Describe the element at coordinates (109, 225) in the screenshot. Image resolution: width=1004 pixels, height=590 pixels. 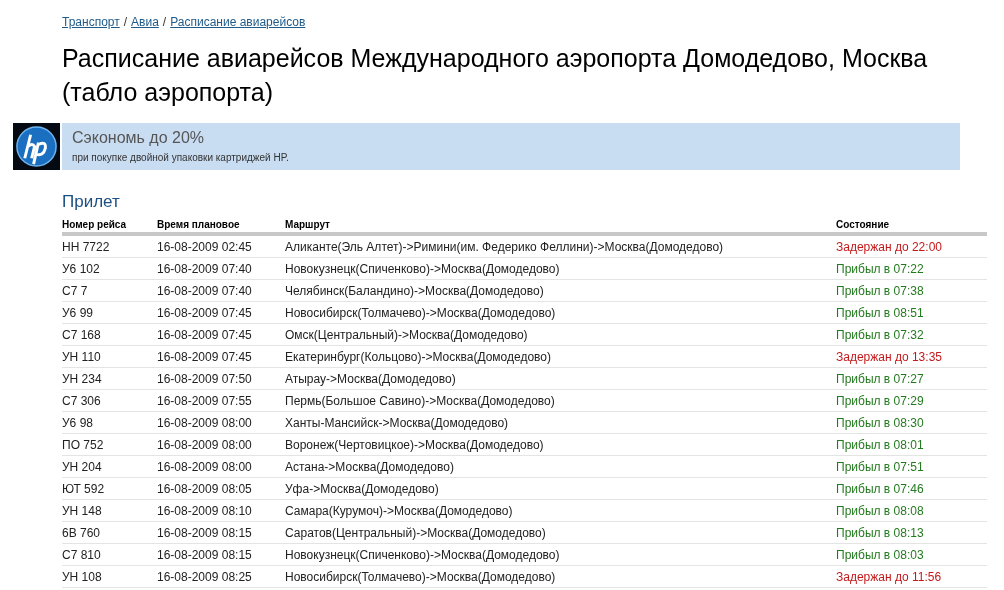
I see `column-header: Номер рейса` at that location.